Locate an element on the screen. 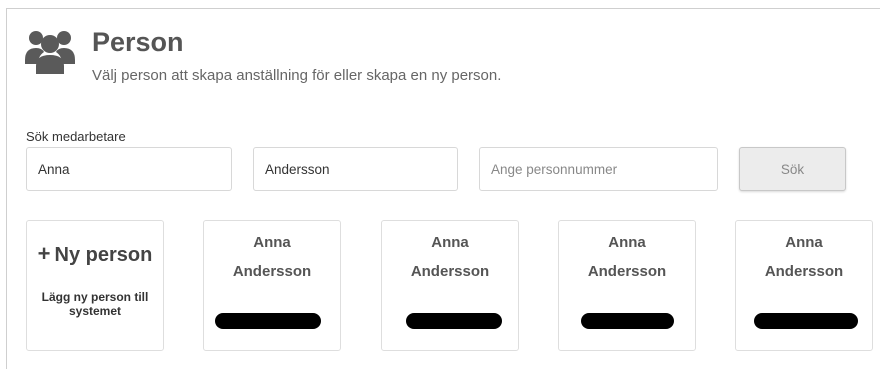  page-title: Person is located at coordinates (138, 42).